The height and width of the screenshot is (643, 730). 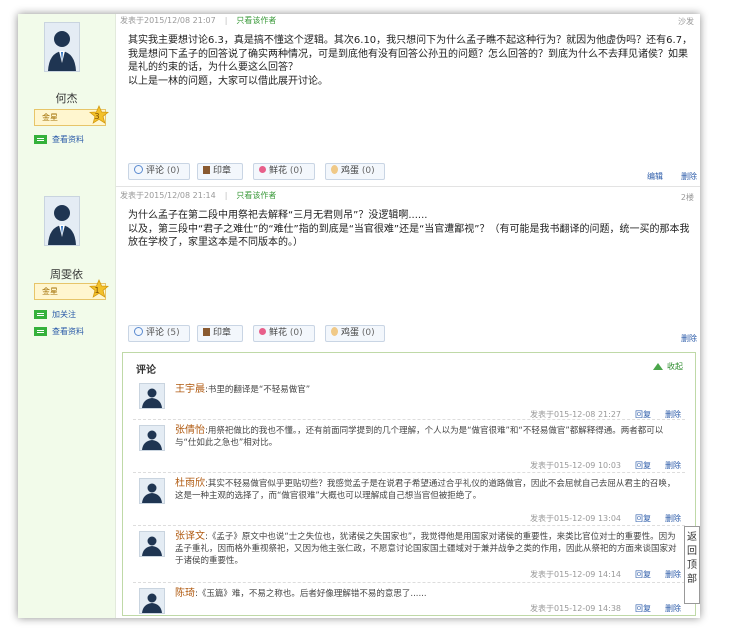 What do you see at coordinates (686, 21) in the screenshot?
I see `floor-label: 沙发` at bounding box center [686, 21].